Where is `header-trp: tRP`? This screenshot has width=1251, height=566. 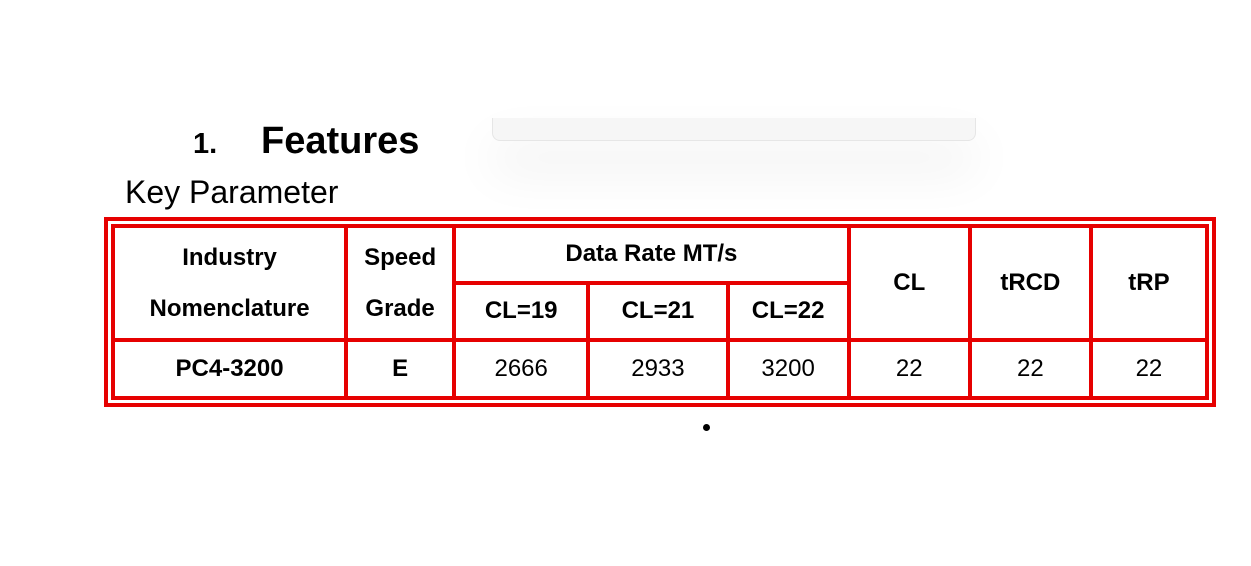 header-trp: tRP is located at coordinates (1148, 283).